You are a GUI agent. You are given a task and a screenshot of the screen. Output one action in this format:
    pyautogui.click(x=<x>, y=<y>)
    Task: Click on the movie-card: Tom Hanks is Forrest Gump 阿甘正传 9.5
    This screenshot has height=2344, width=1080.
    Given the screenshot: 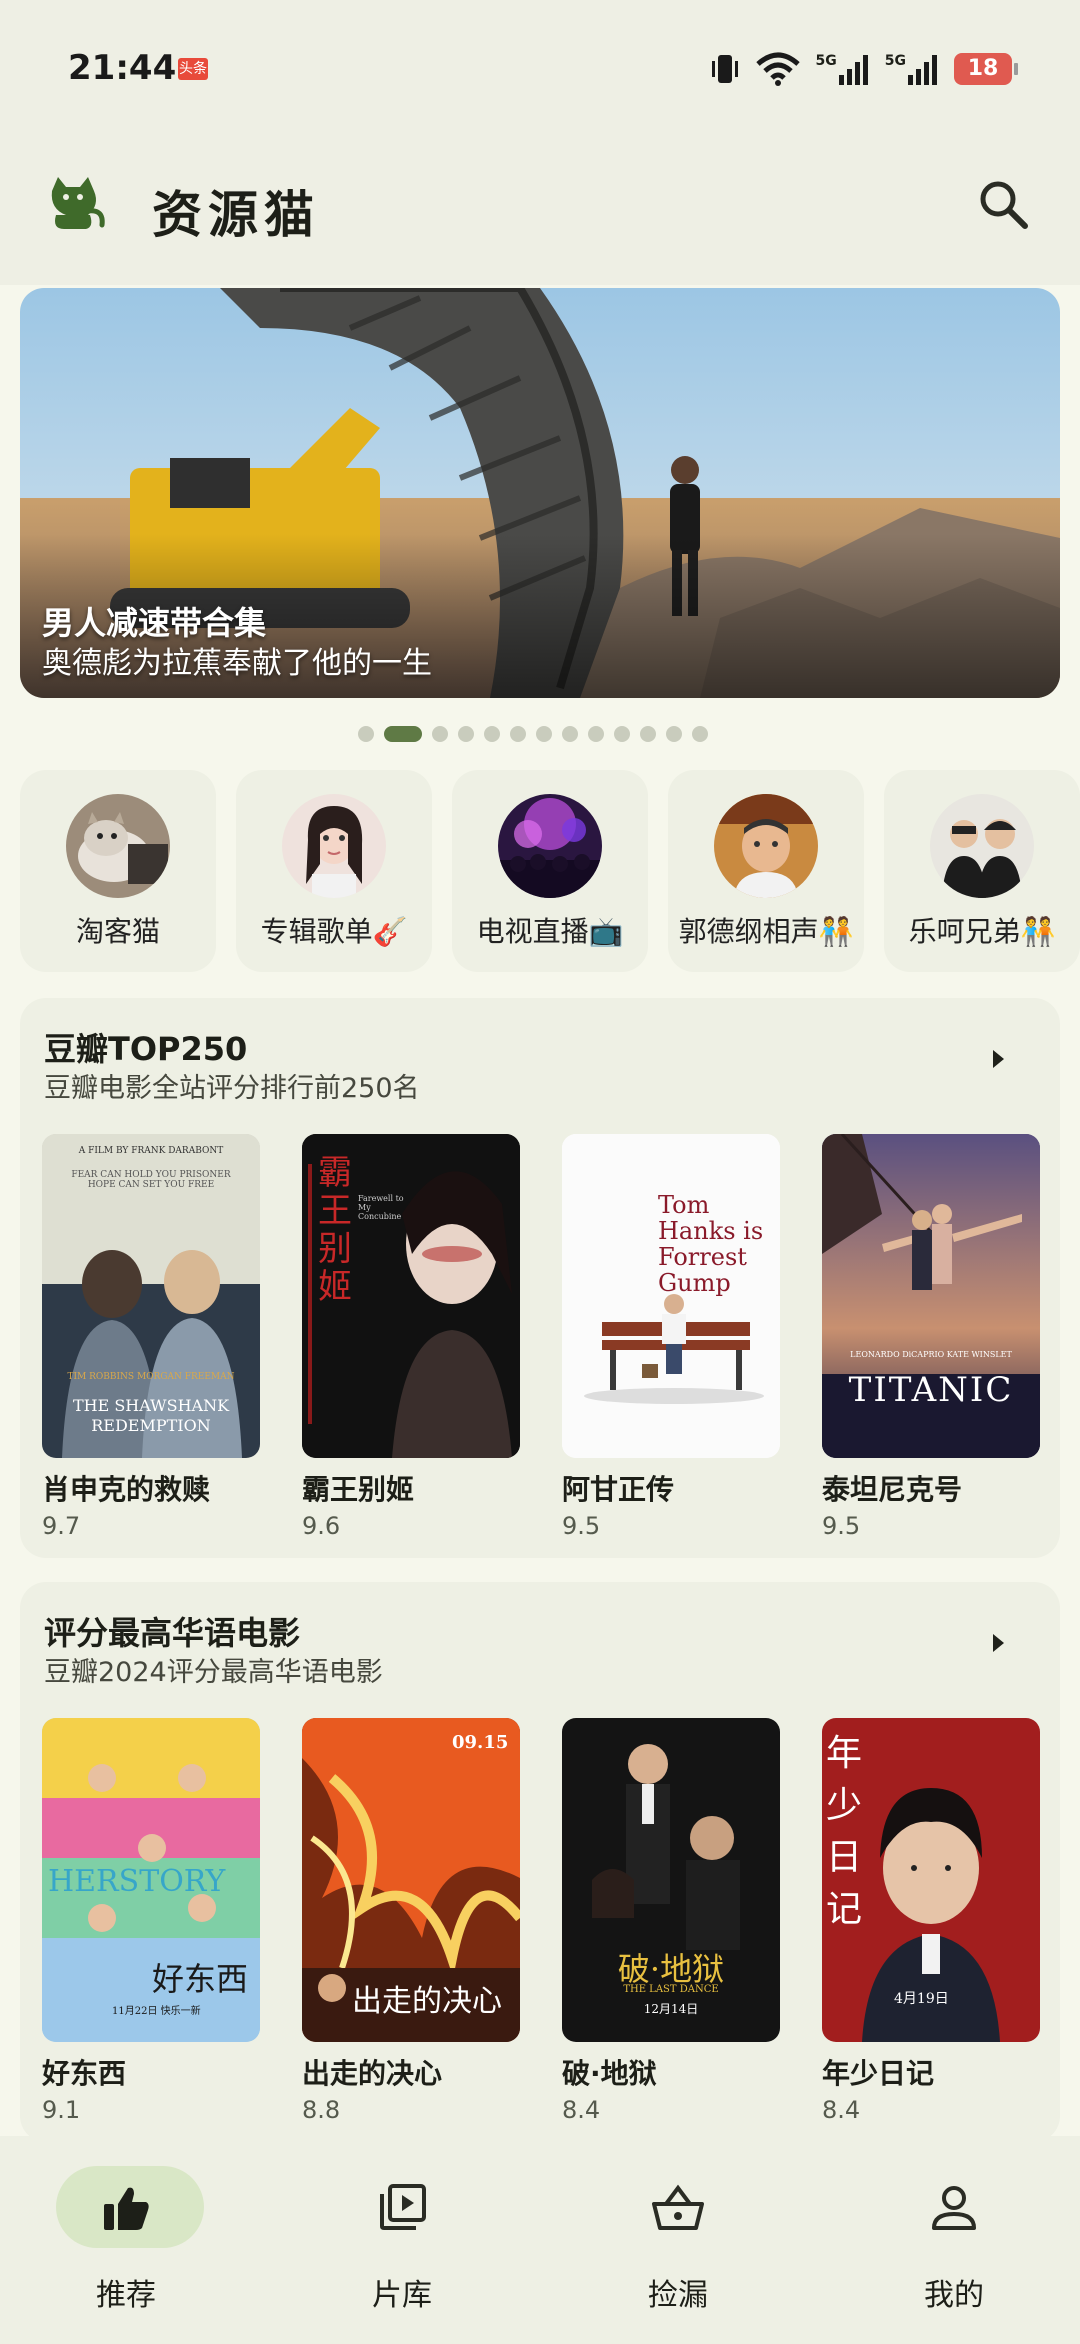 What is the action you would take?
    pyautogui.click(x=671, y=1337)
    